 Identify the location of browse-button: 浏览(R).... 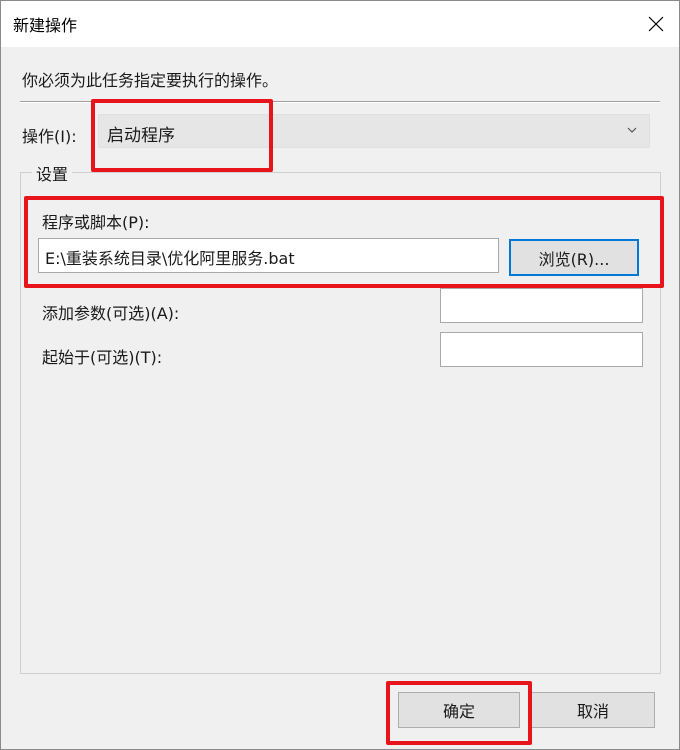
(574, 257).